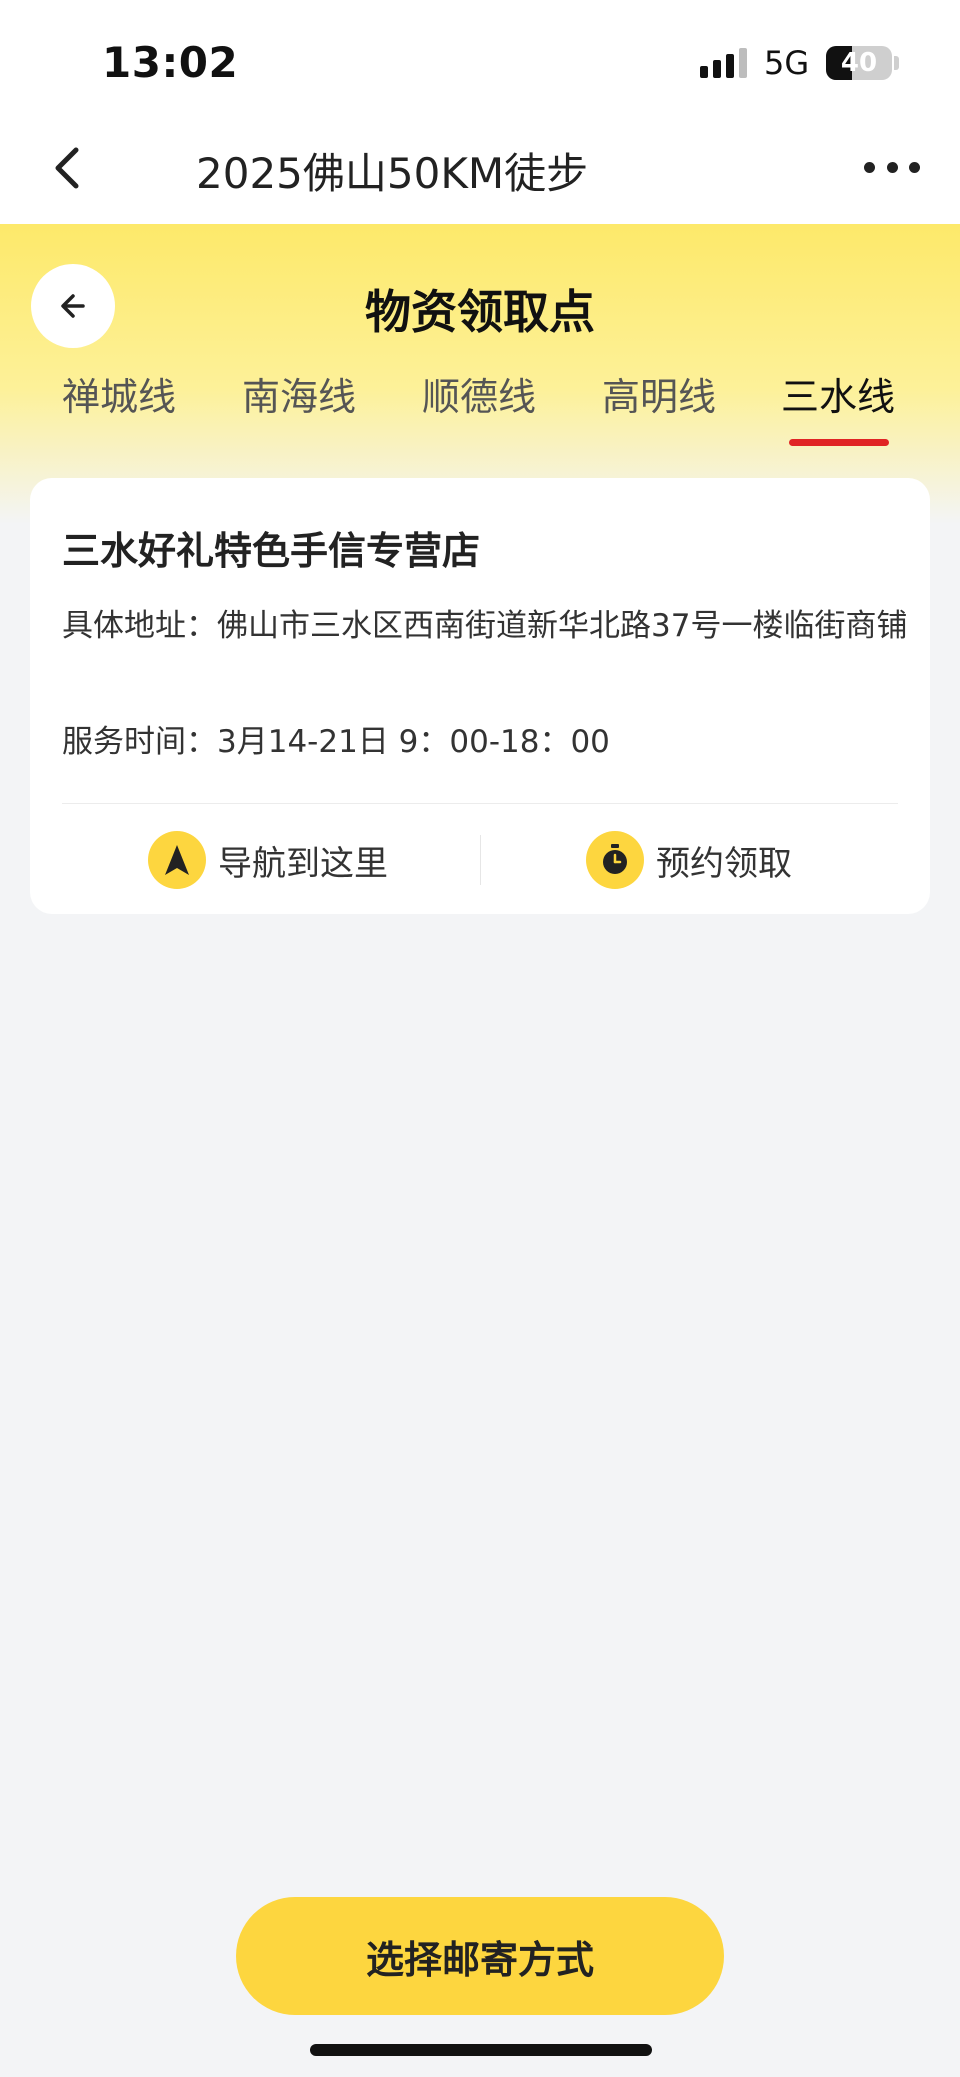  I want to click on store-address: 具体地址：佛山市三水区西南街道新华北路37号一楼临街商铺, so click(485, 626).